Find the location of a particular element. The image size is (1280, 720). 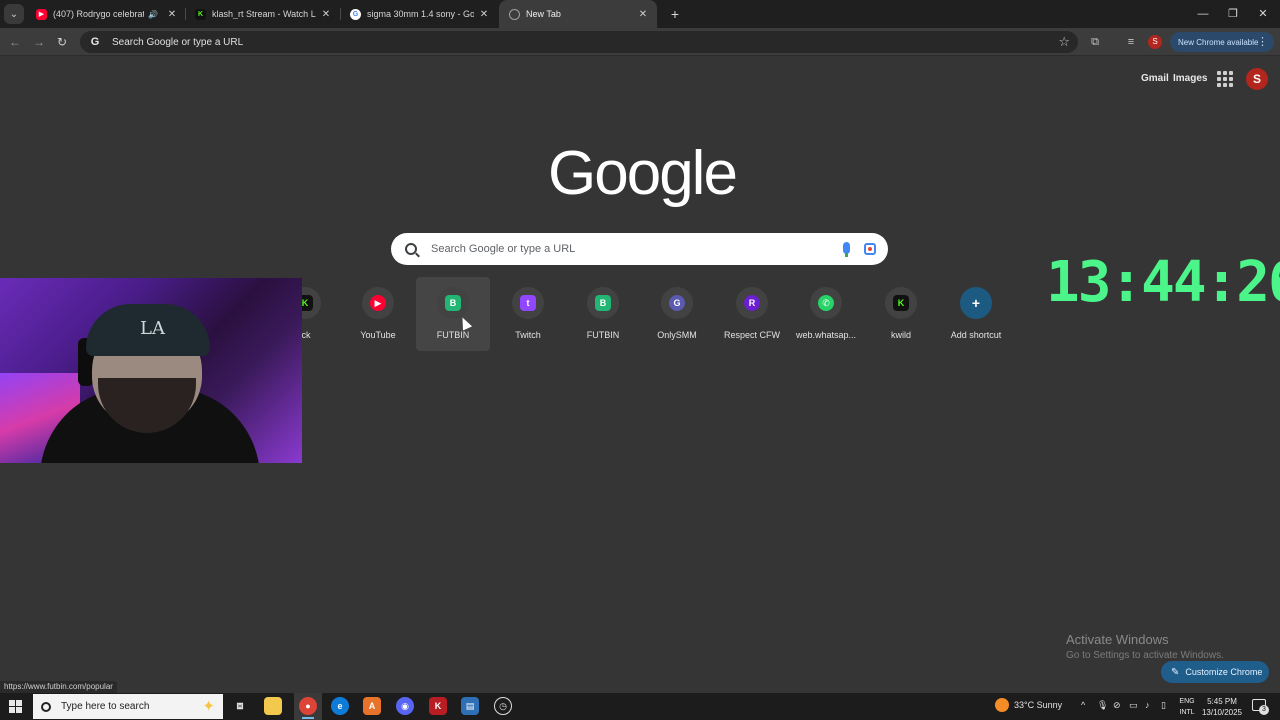

shortcut-youtube: ▶ YouTube is located at coordinates (378, 314).